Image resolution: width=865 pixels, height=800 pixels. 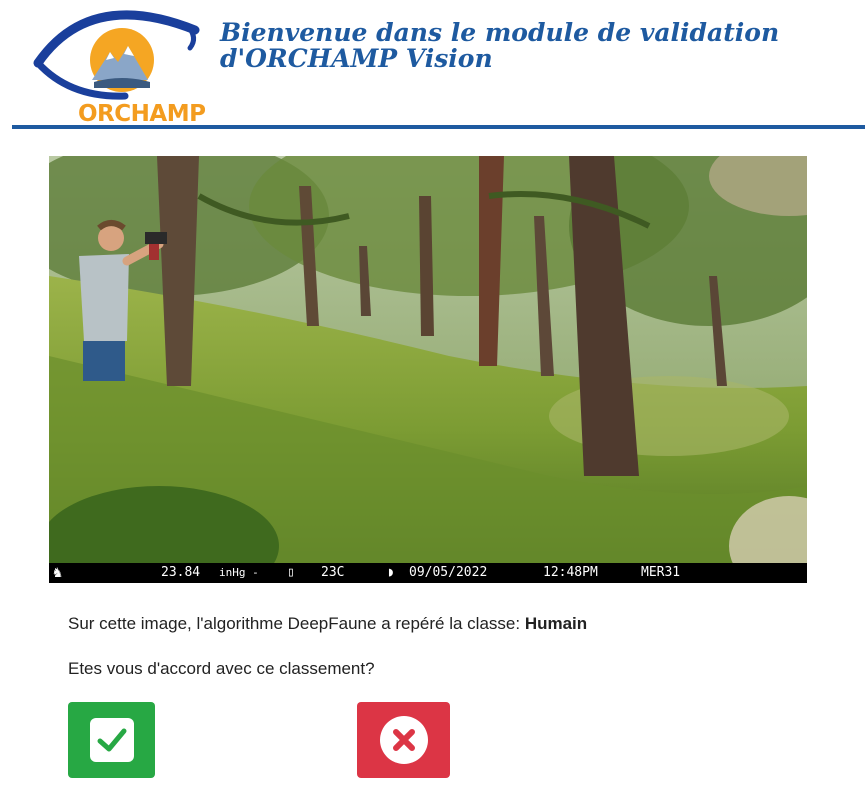 What do you see at coordinates (556, 623) in the screenshot?
I see `detected-class: Humain` at bounding box center [556, 623].